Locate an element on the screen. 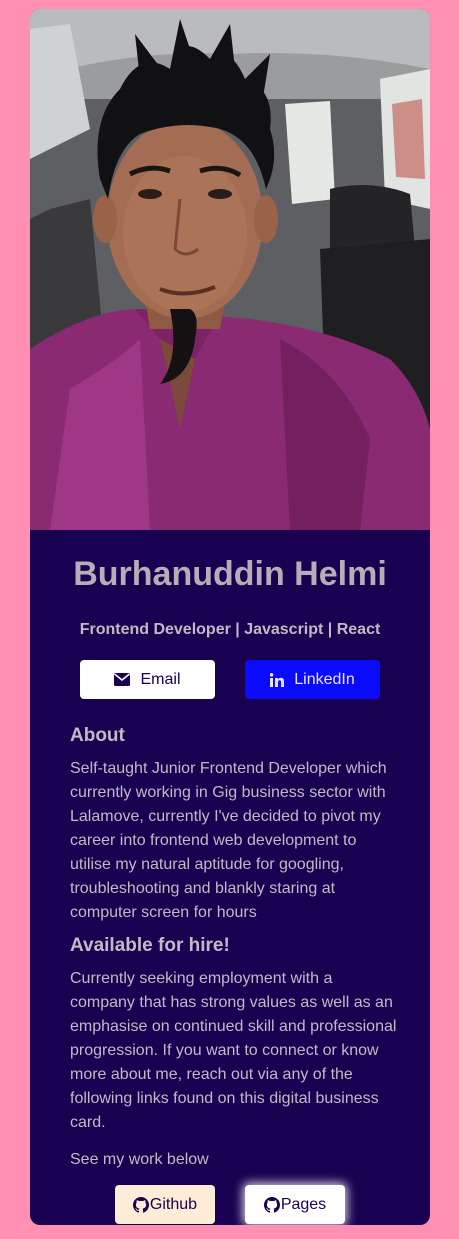 The height and width of the screenshot is (1239, 459). linkedin-button: LinkedIn is located at coordinates (312, 679).